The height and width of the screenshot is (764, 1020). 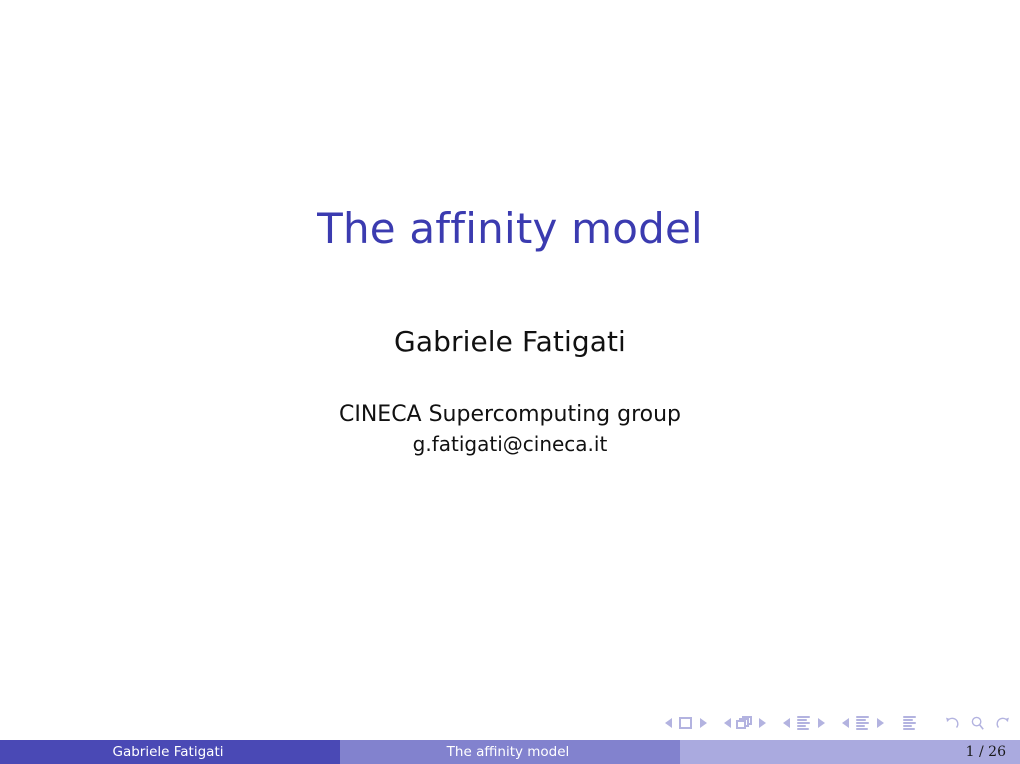 What do you see at coordinates (786, 723) in the screenshot?
I see `previous-subsection-icon` at bounding box center [786, 723].